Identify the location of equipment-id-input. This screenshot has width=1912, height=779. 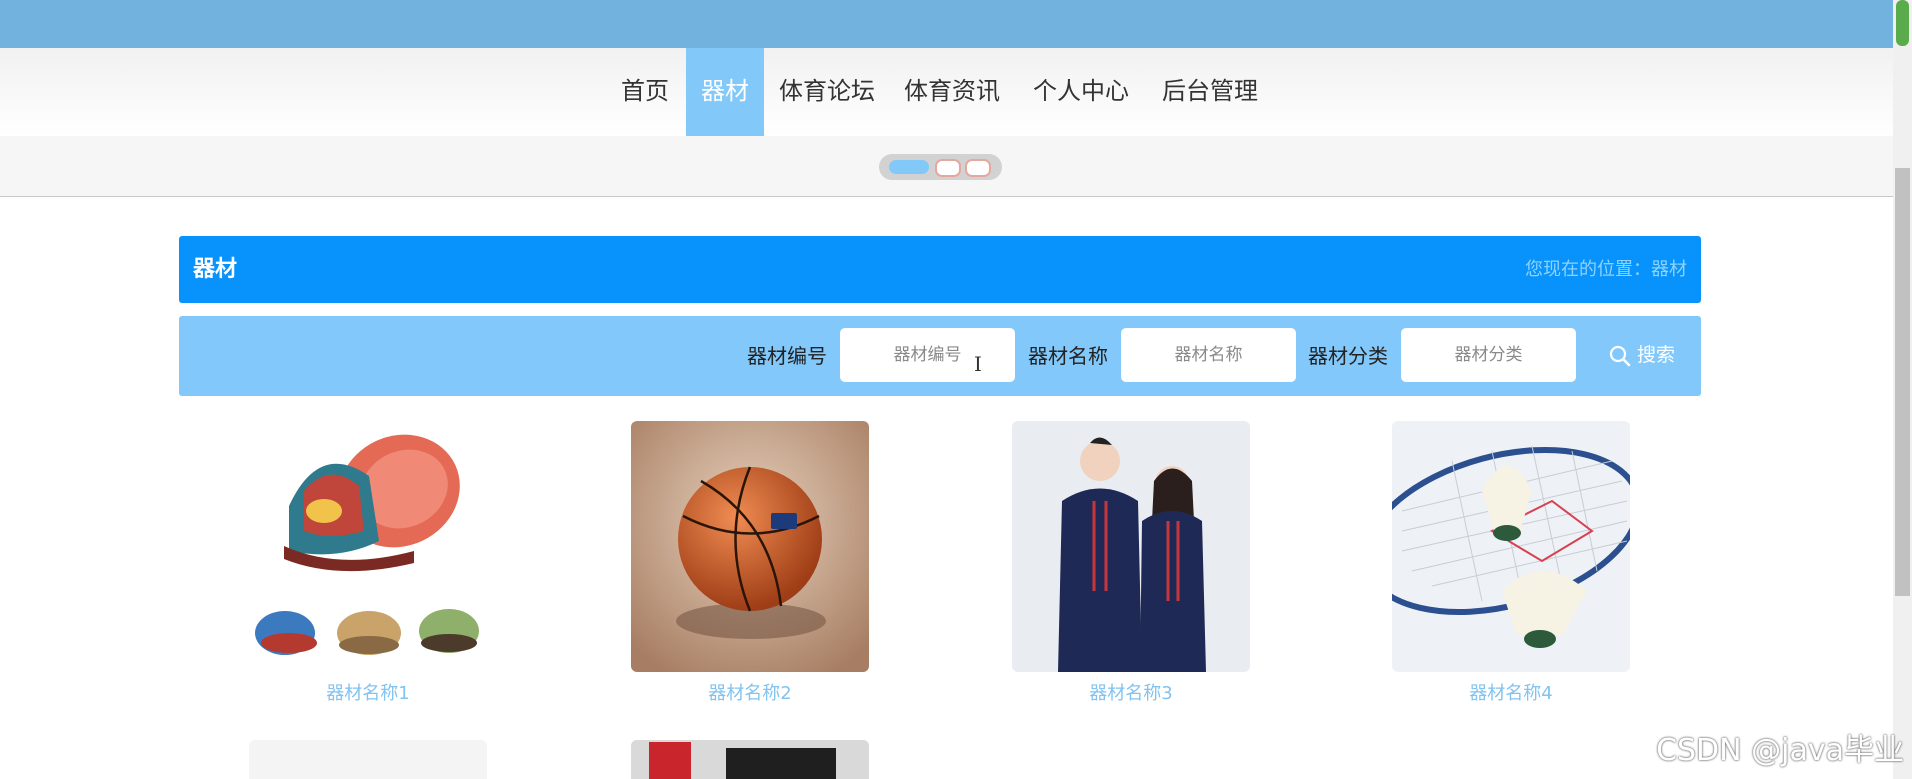
(927, 355).